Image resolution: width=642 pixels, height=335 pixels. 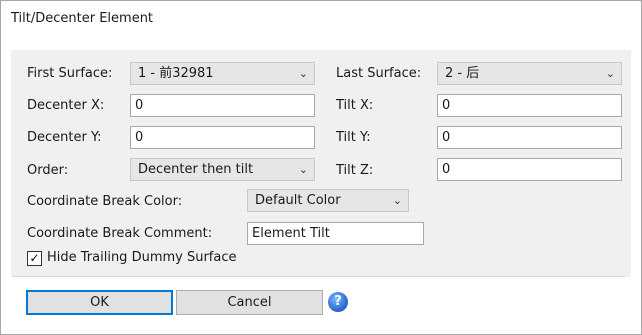 I want to click on tilt-z-input: 0, so click(x=529, y=169).